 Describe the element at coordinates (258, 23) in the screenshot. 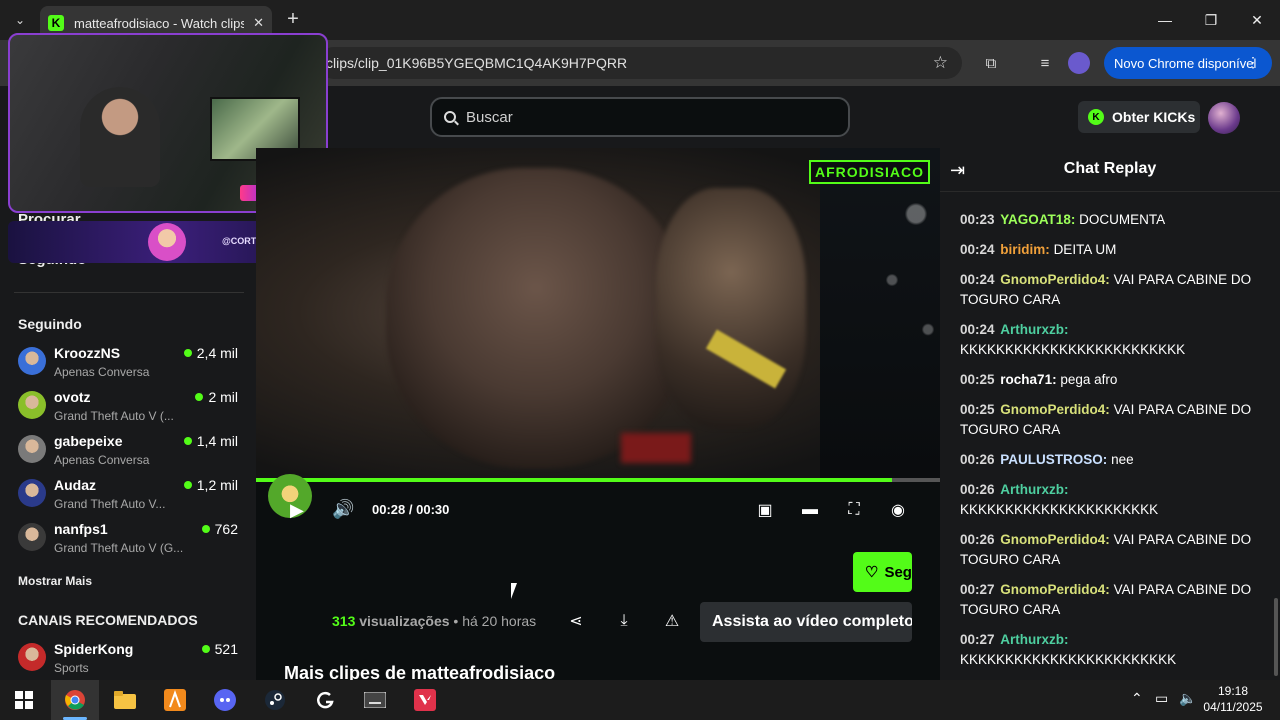

I see `close-icon: ✕` at that location.